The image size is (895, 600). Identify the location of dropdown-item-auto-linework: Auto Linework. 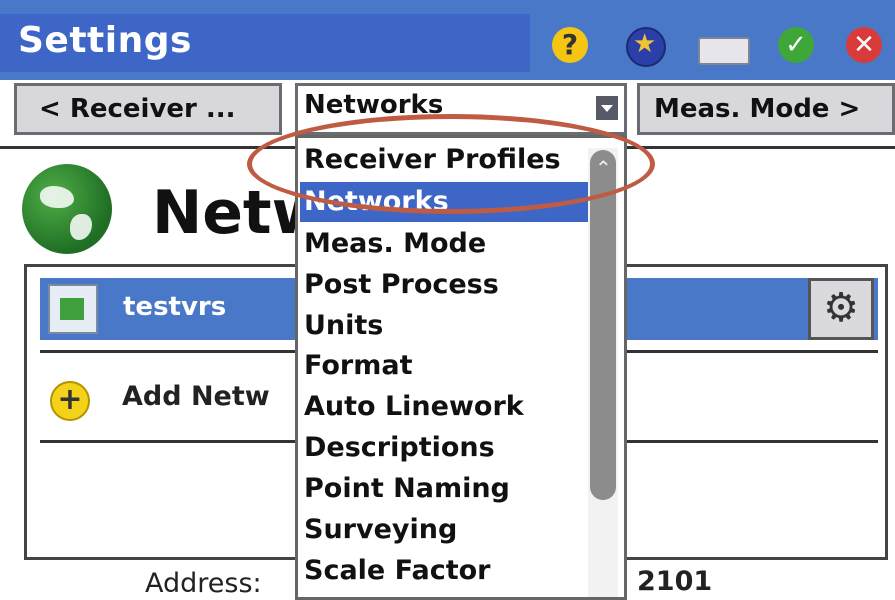
(446, 407).